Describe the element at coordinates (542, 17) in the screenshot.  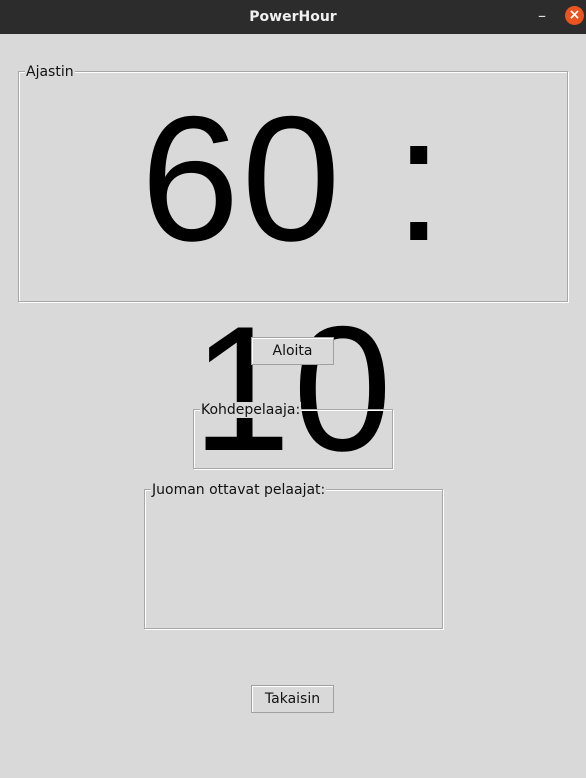
I see `minimize-button: –` at that location.